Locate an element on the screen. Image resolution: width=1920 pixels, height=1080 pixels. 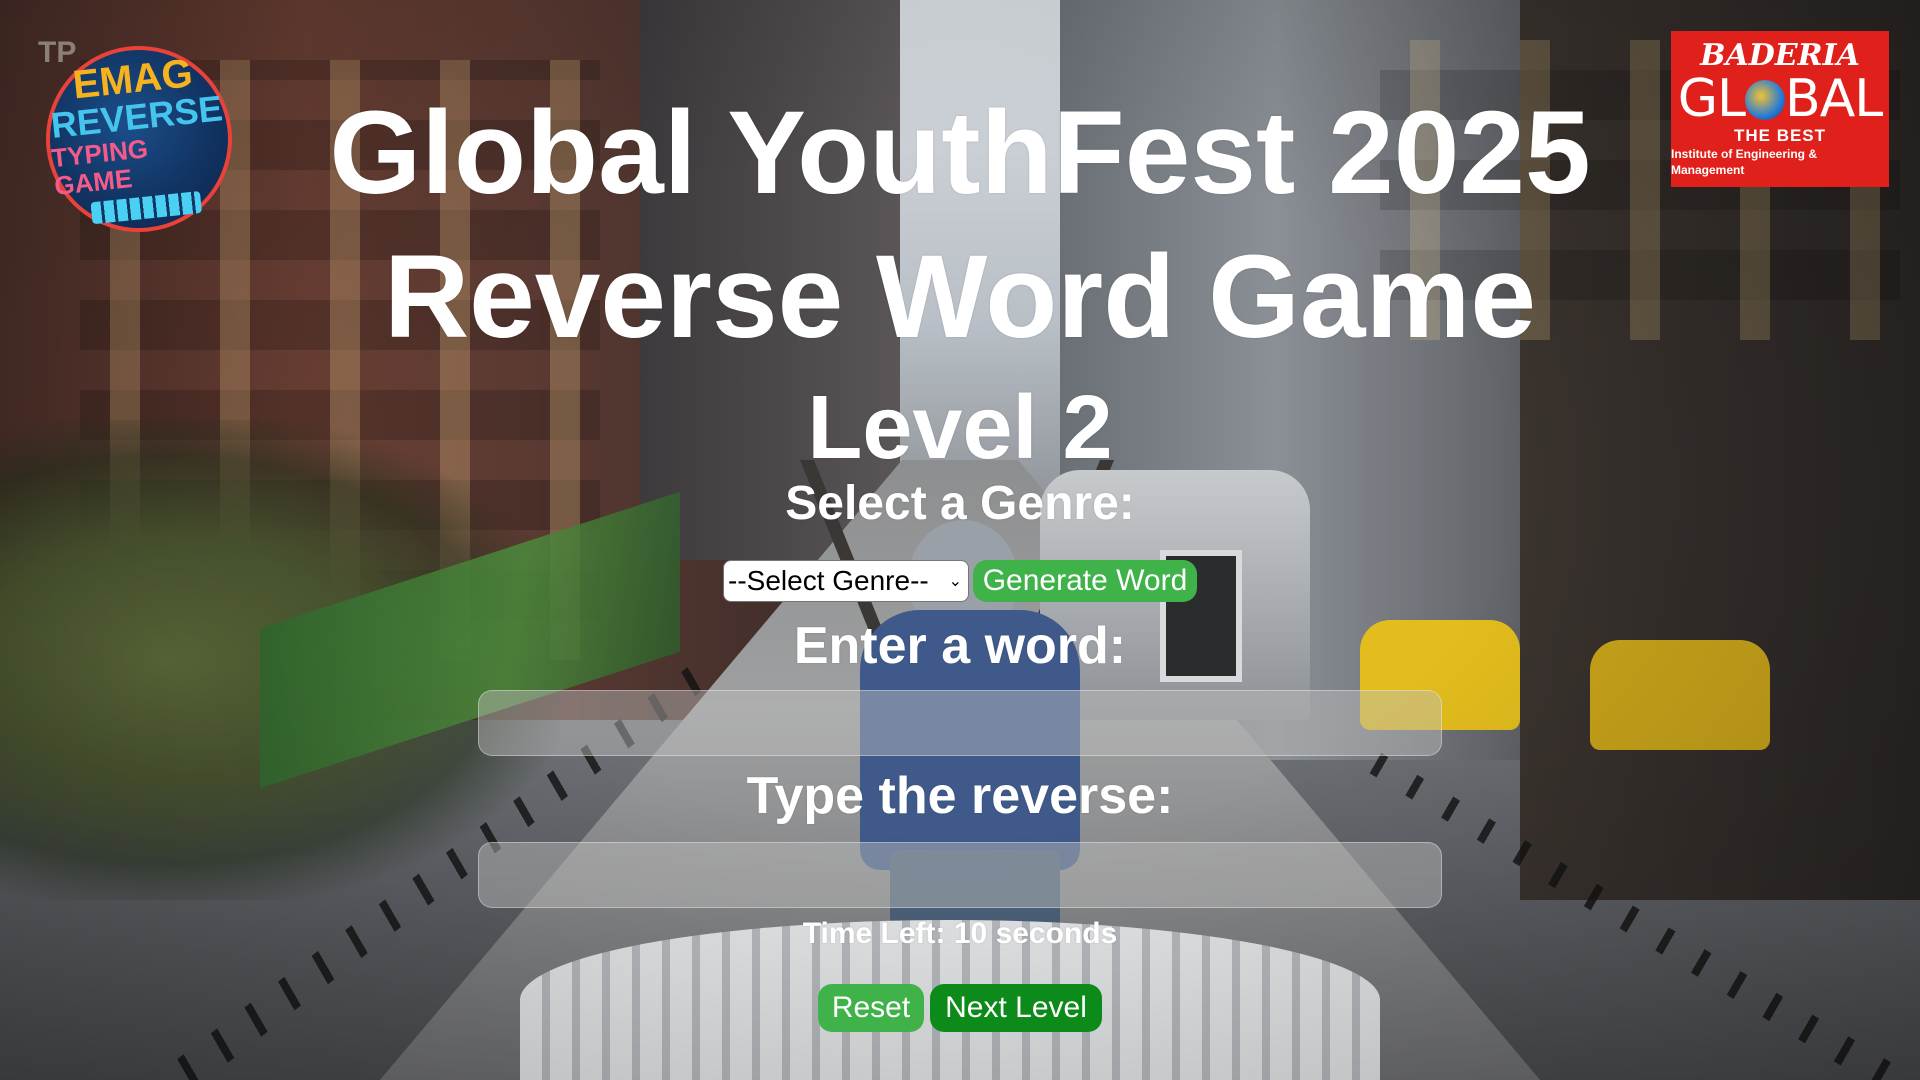
page-title: Global YouthFest 2025 is located at coordinates (960, 153).